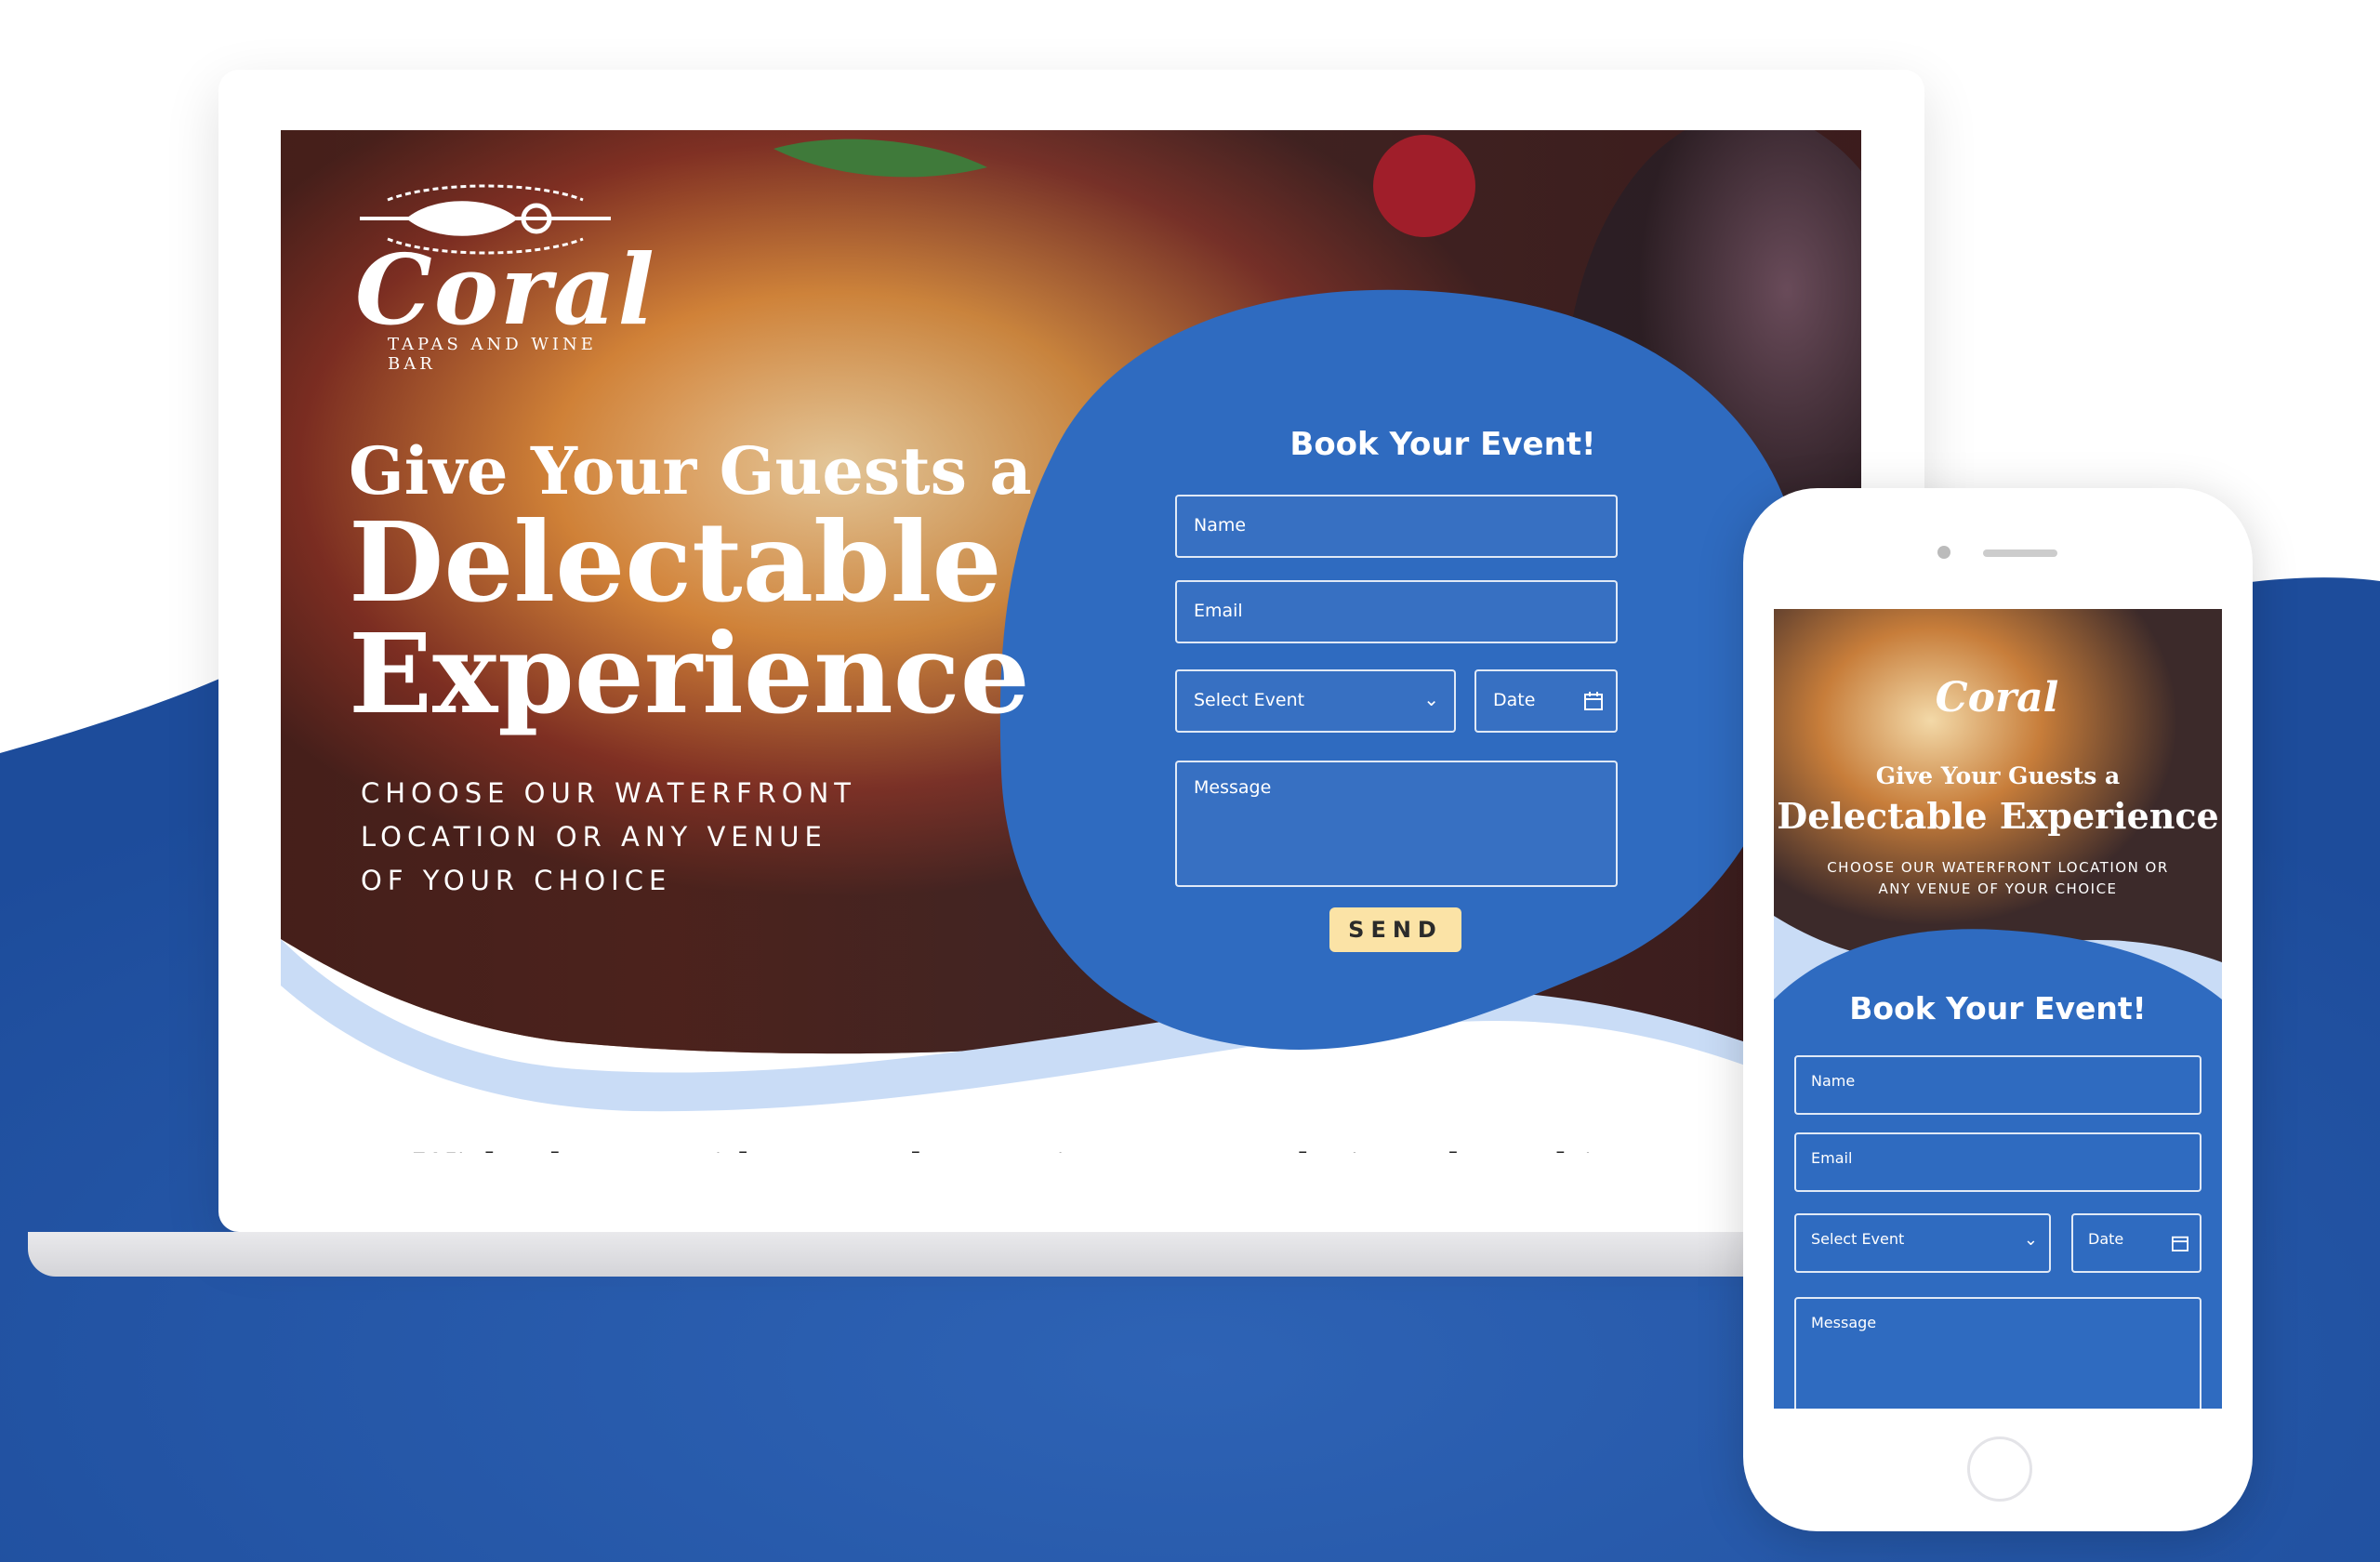  I want to click on date-placeholder: Date, so click(1514, 700).